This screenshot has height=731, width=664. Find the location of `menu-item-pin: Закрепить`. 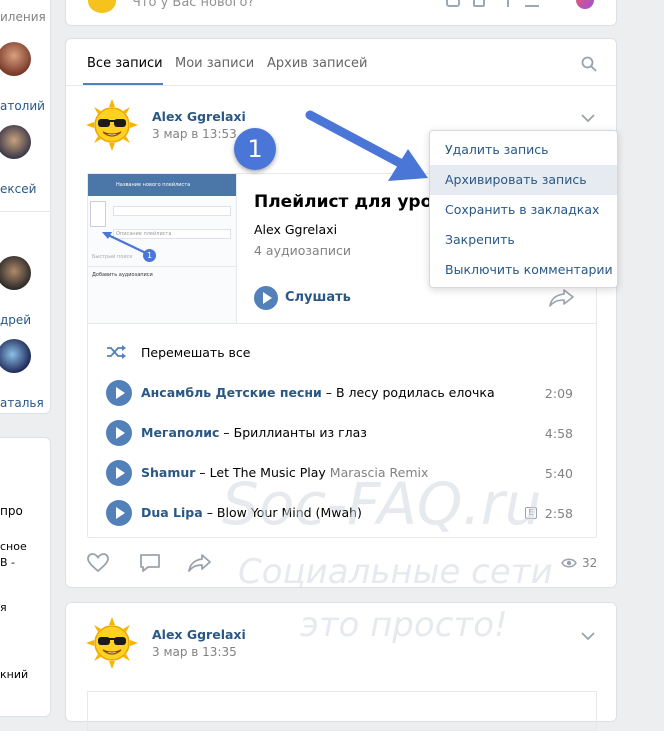

menu-item-pin: Закрепить is located at coordinates (523, 240).